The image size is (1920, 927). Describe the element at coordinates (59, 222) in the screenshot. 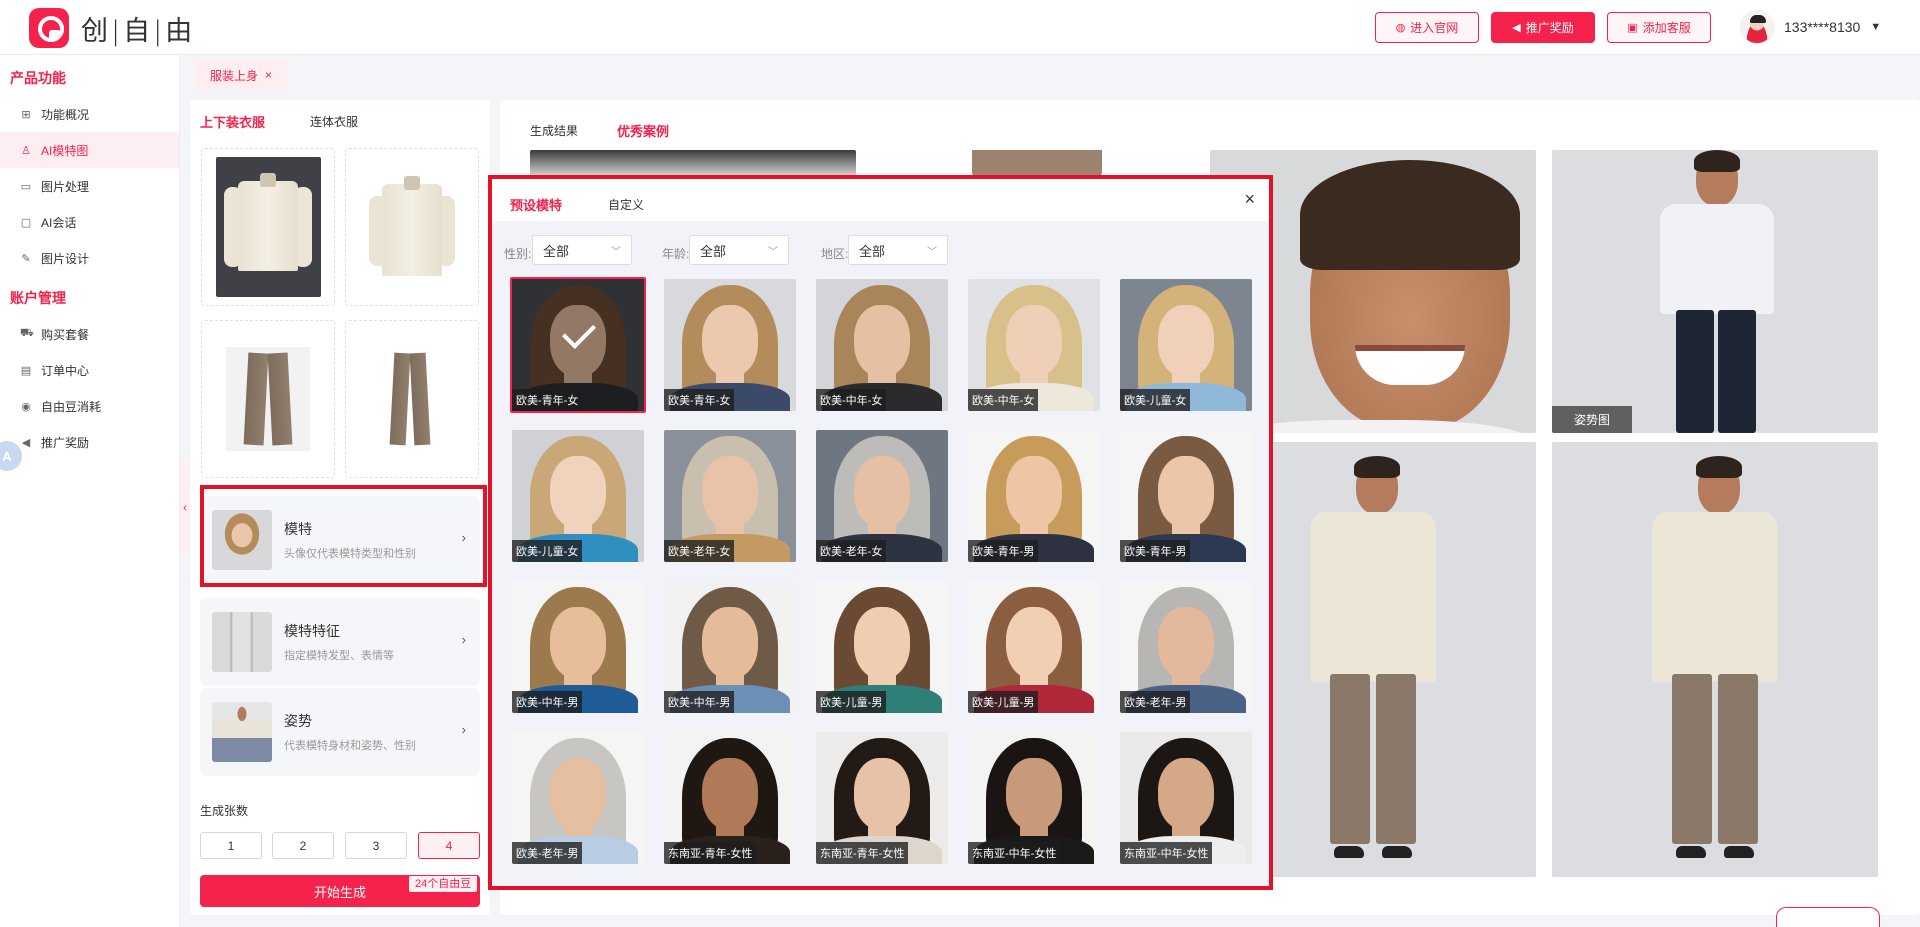

I see `sidebar-item-label: AI会话` at that location.